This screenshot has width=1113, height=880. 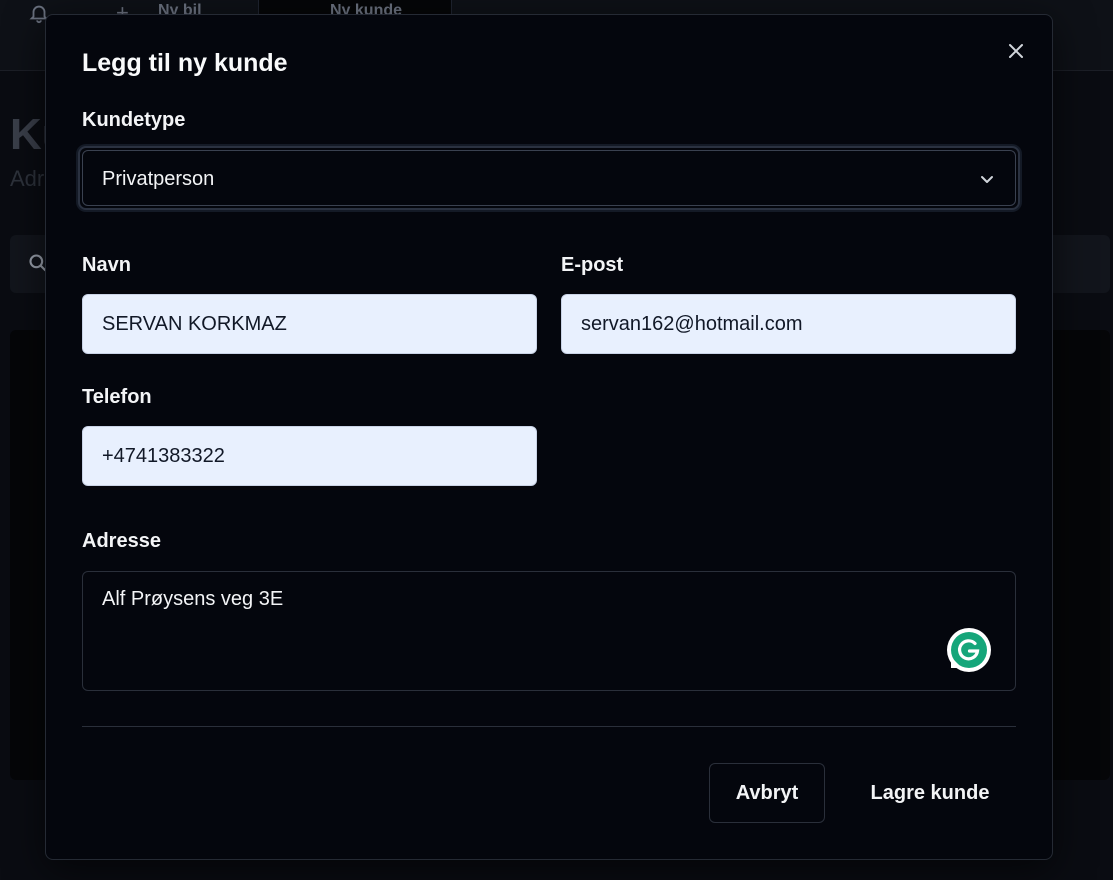 I want to click on cancel-button: Avbryt, so click(x=767, y=793).